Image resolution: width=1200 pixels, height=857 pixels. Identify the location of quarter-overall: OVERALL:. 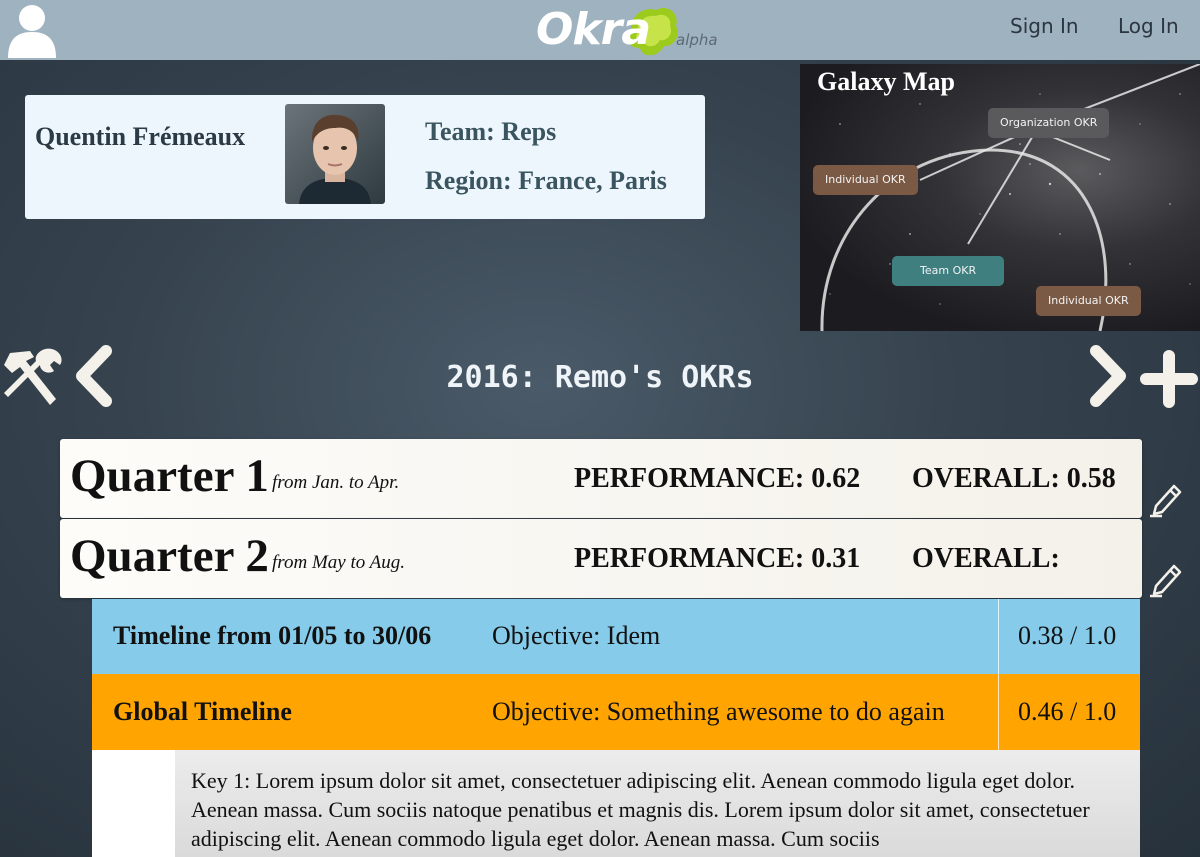
(986, 558).